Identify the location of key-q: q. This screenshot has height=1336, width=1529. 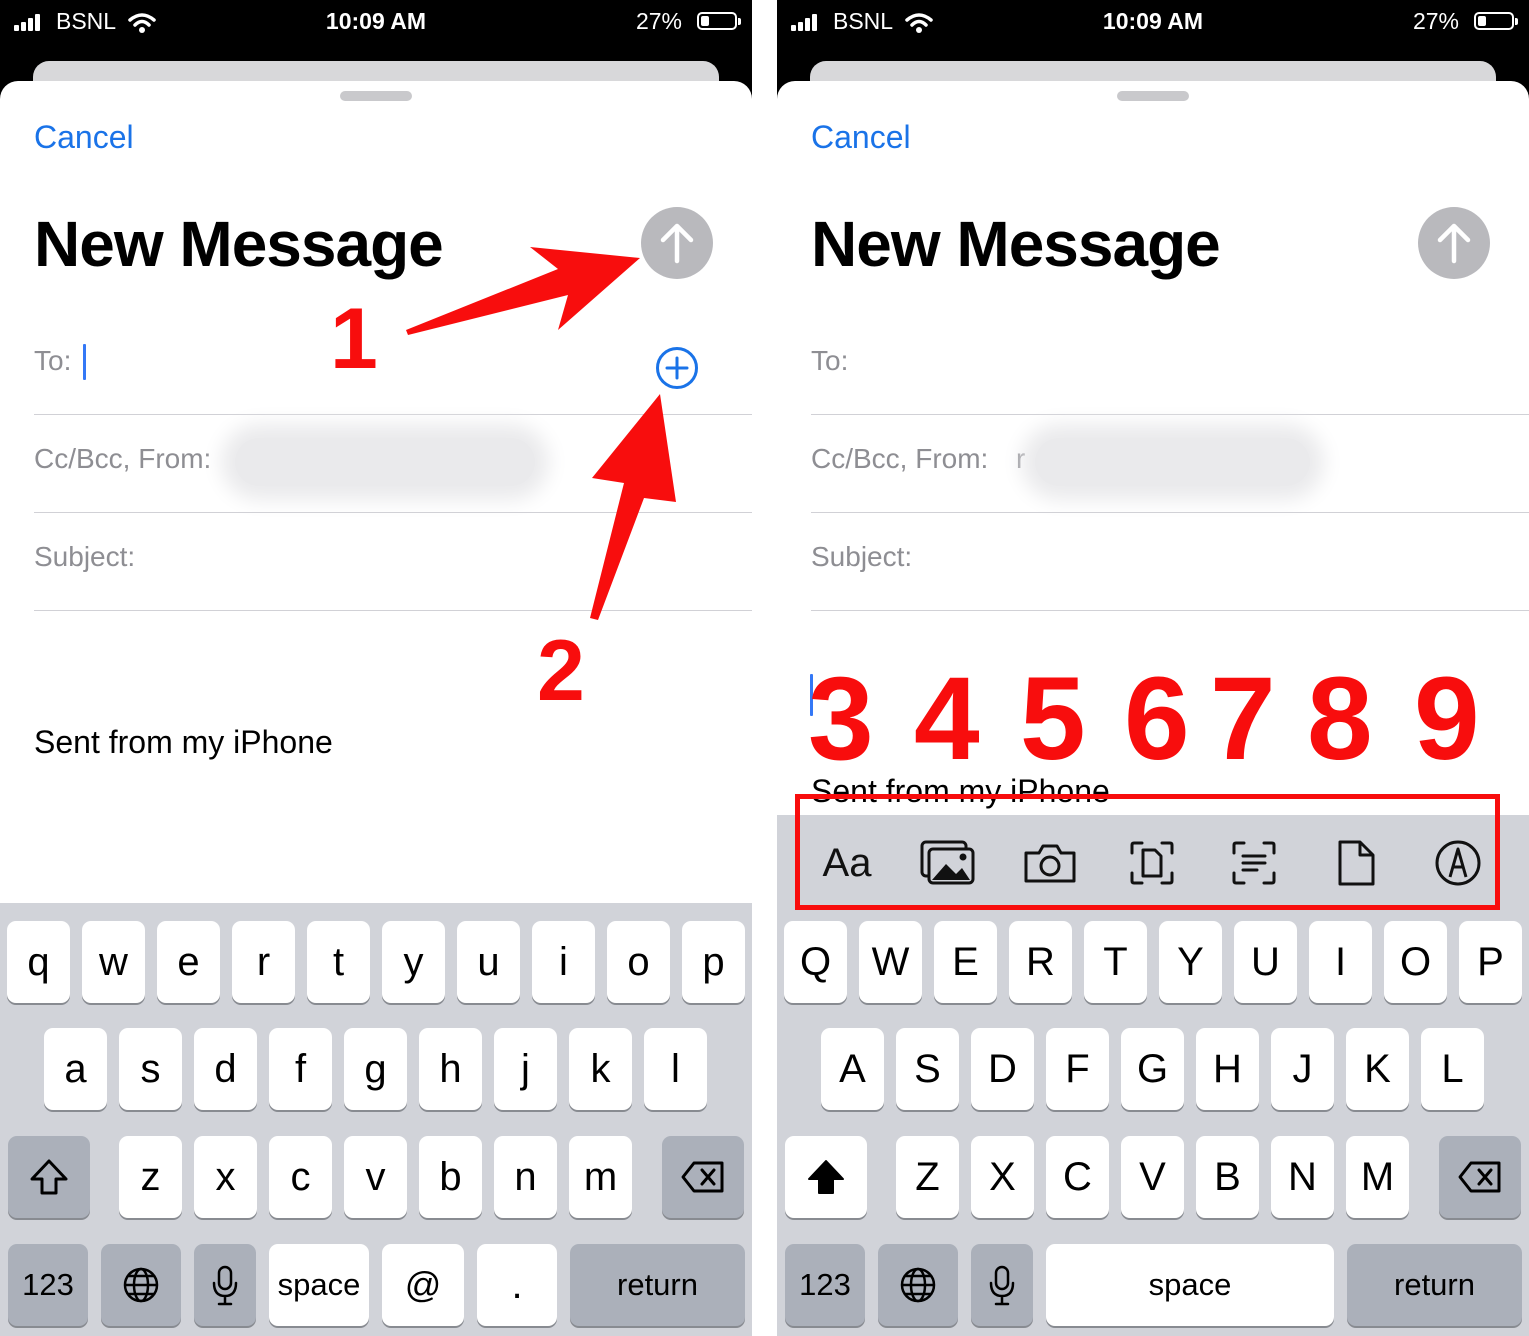
(38, 962).